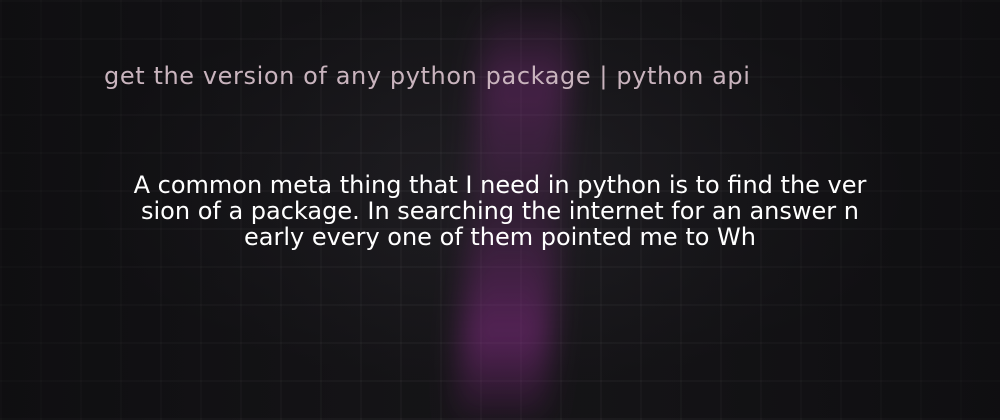 The width and height of the screenshot is (1000, 420). What do you see at coordinates (500, 237) in the screenshot?
I see `description-line: early every one of them pointed me to Wh` at bounding box center [500, 237].